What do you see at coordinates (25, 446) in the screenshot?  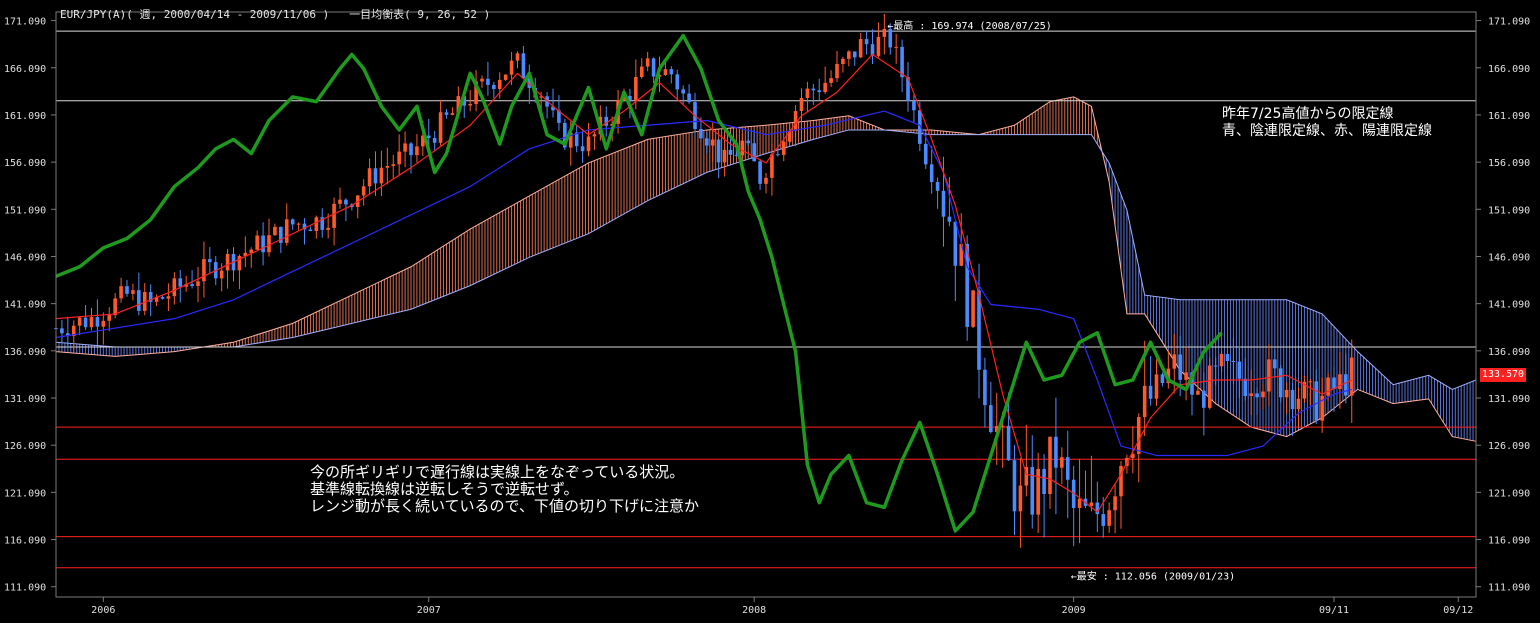 I see `y-tick-label-left: 126.090` at bounding box center [25, 446].